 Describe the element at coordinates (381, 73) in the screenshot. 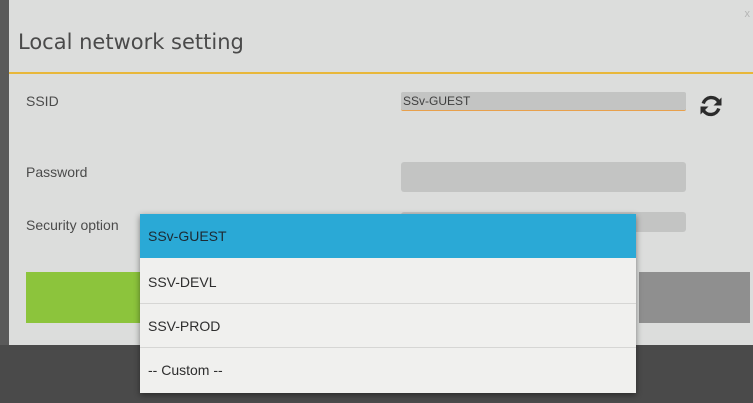

I see `title-divider` at that location.